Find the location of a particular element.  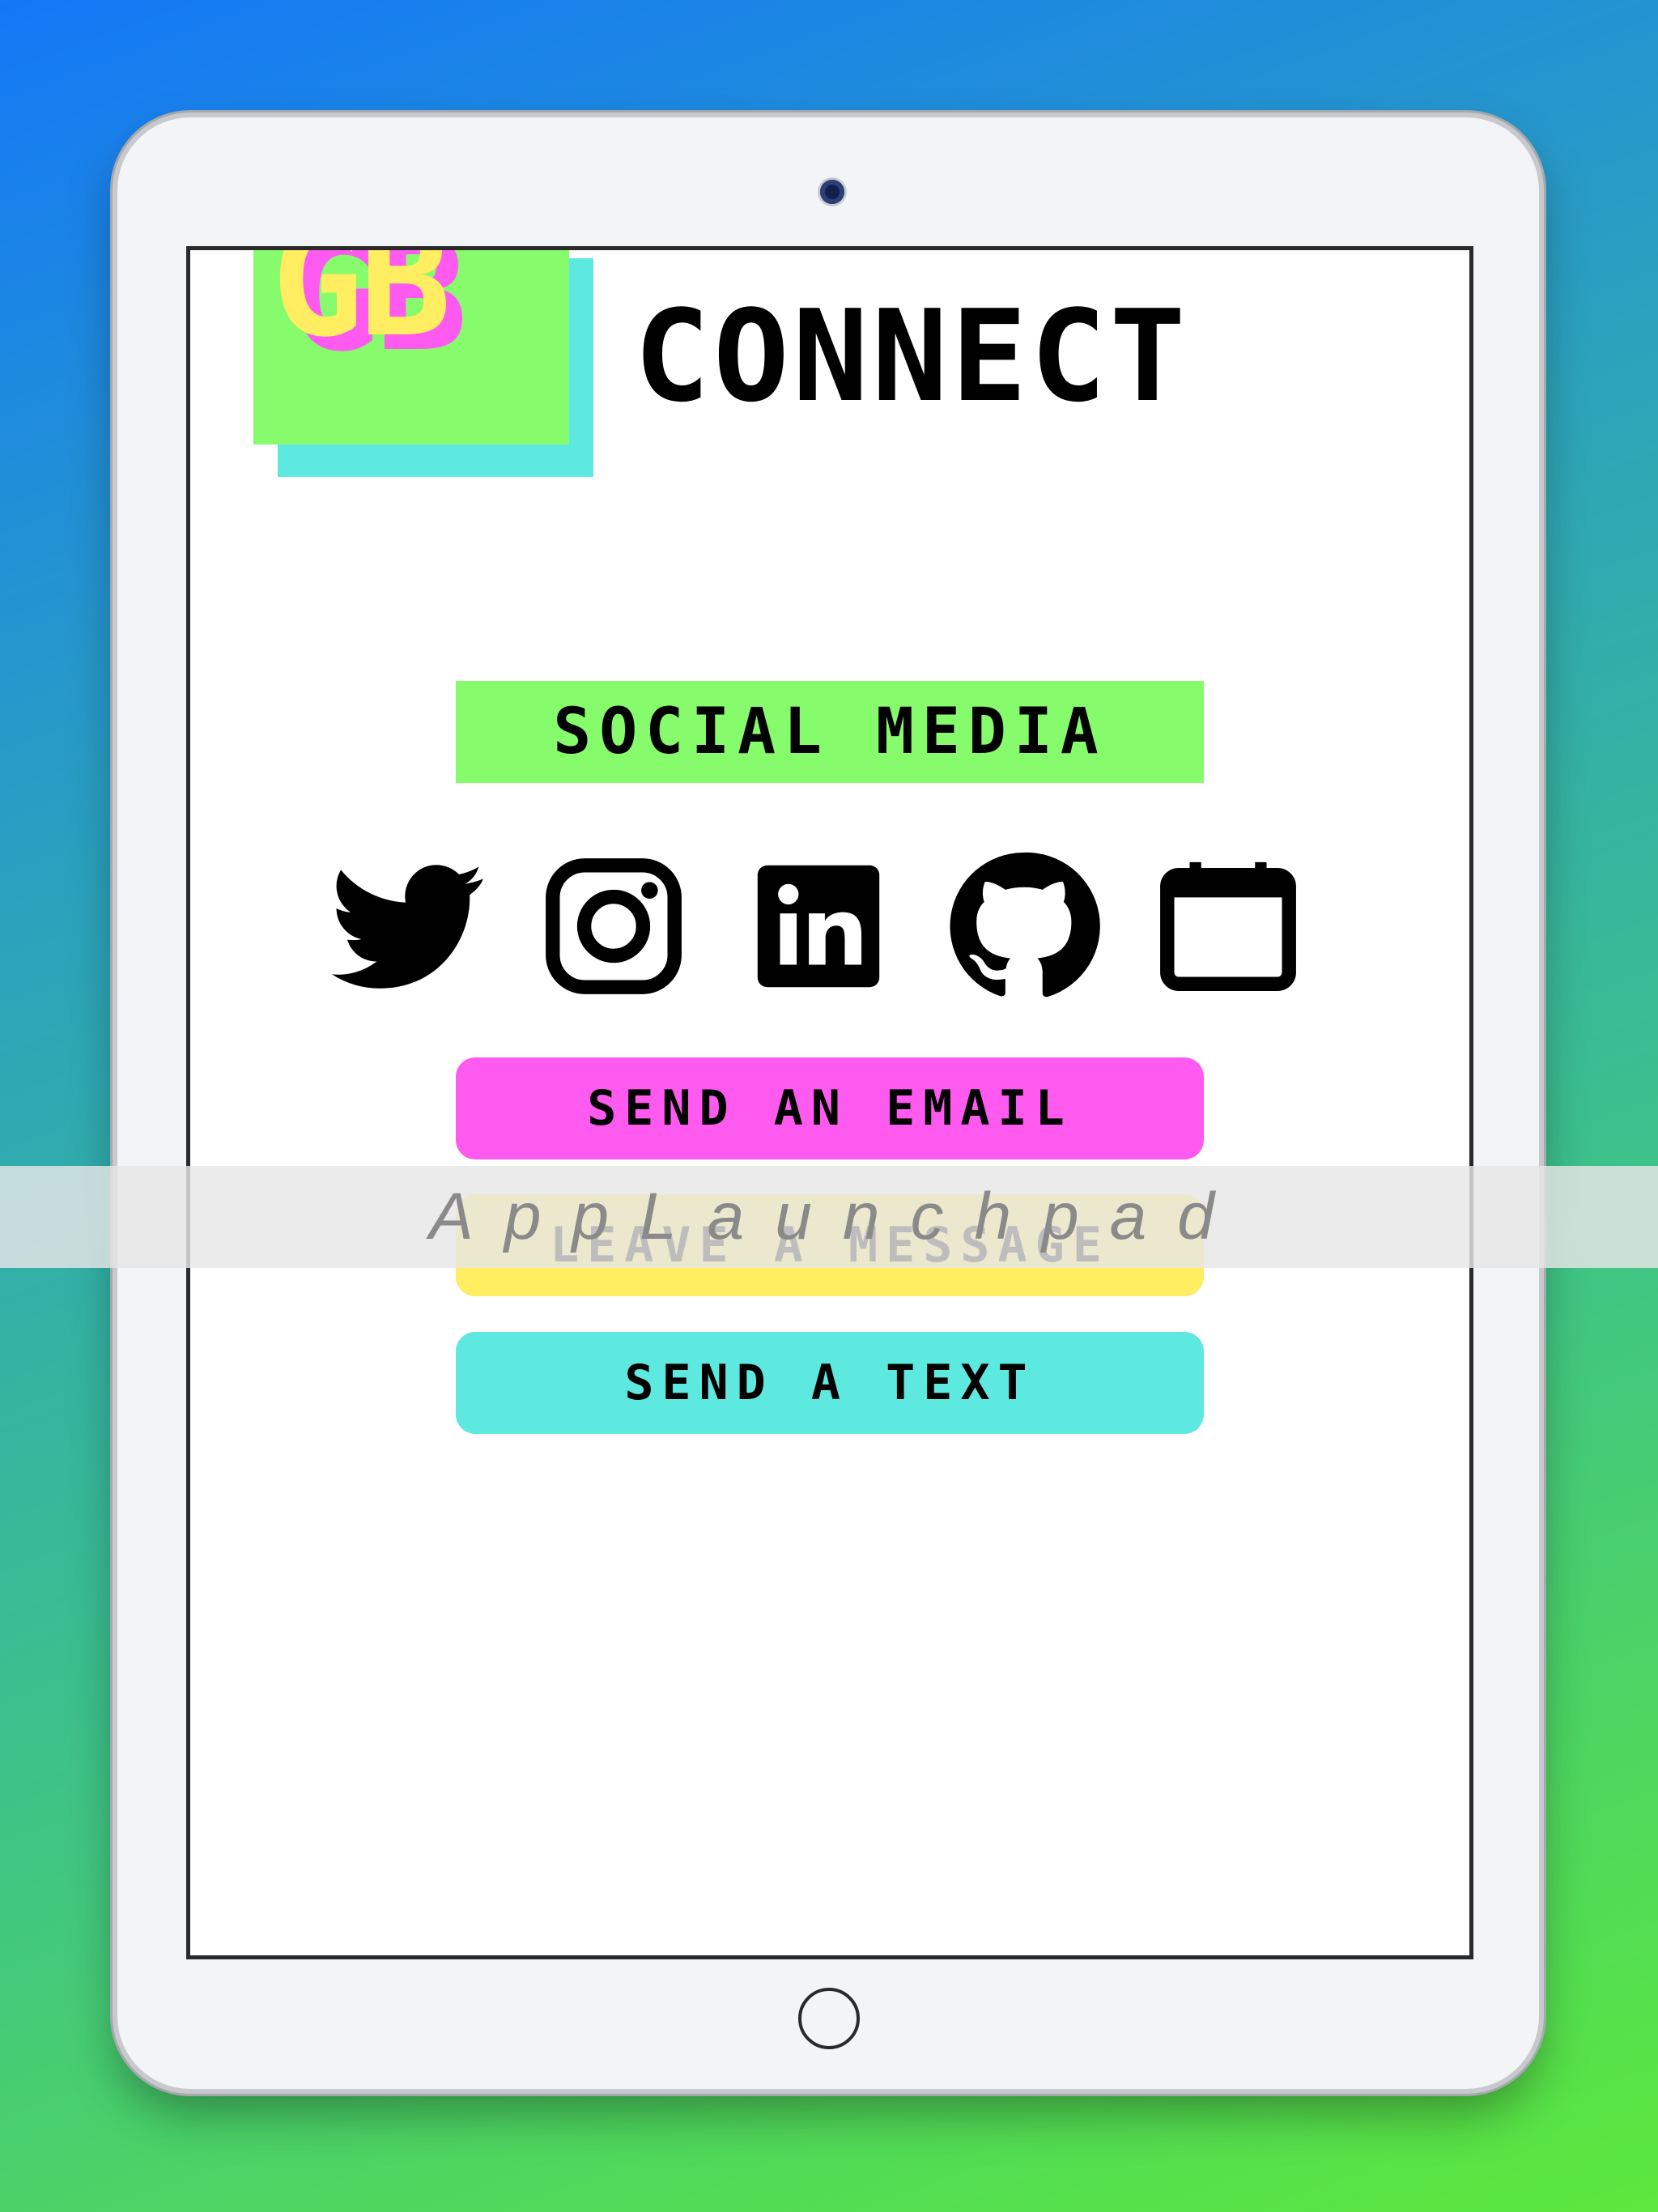

github-icon is located at coordinates (1023, 926).